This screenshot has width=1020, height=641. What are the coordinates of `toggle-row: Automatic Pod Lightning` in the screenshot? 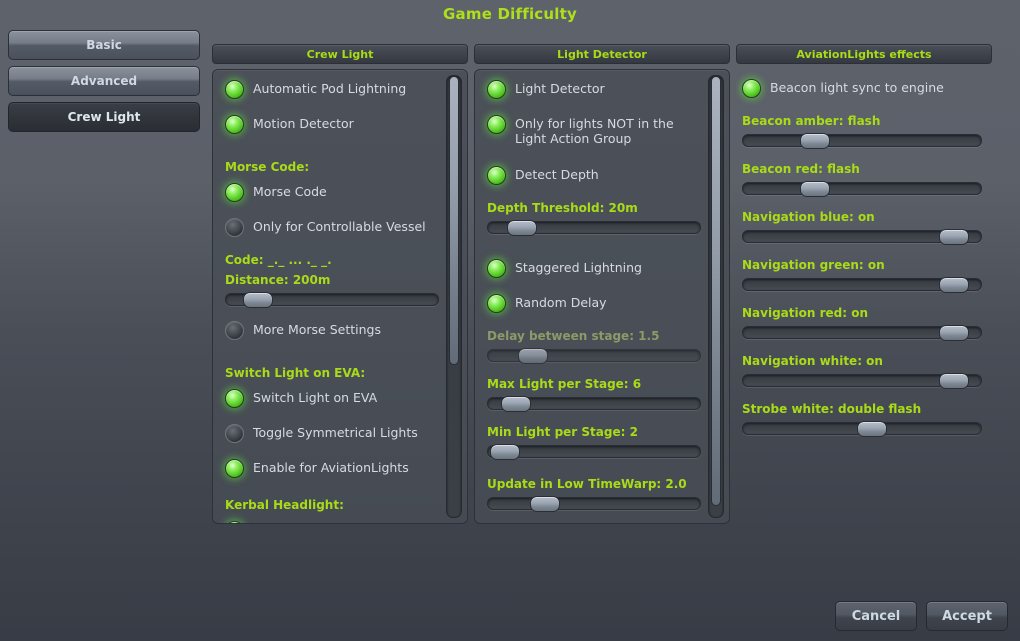 It's located at (332, 89).